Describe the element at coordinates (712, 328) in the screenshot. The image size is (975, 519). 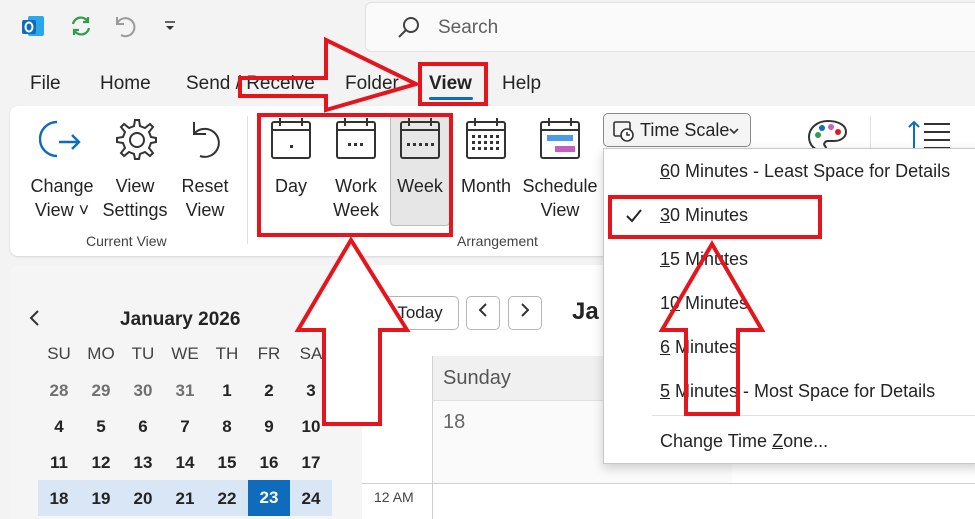
I see `arrow-to-30-minutes` at that location.